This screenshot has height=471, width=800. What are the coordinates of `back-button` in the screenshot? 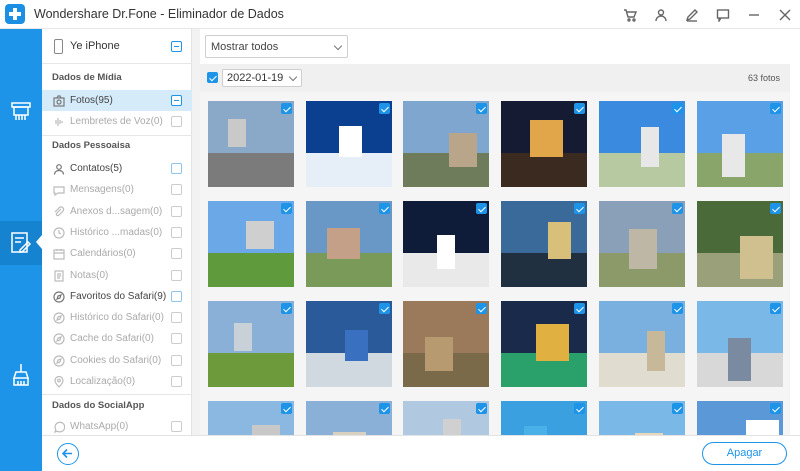 It's located at (68, 454).